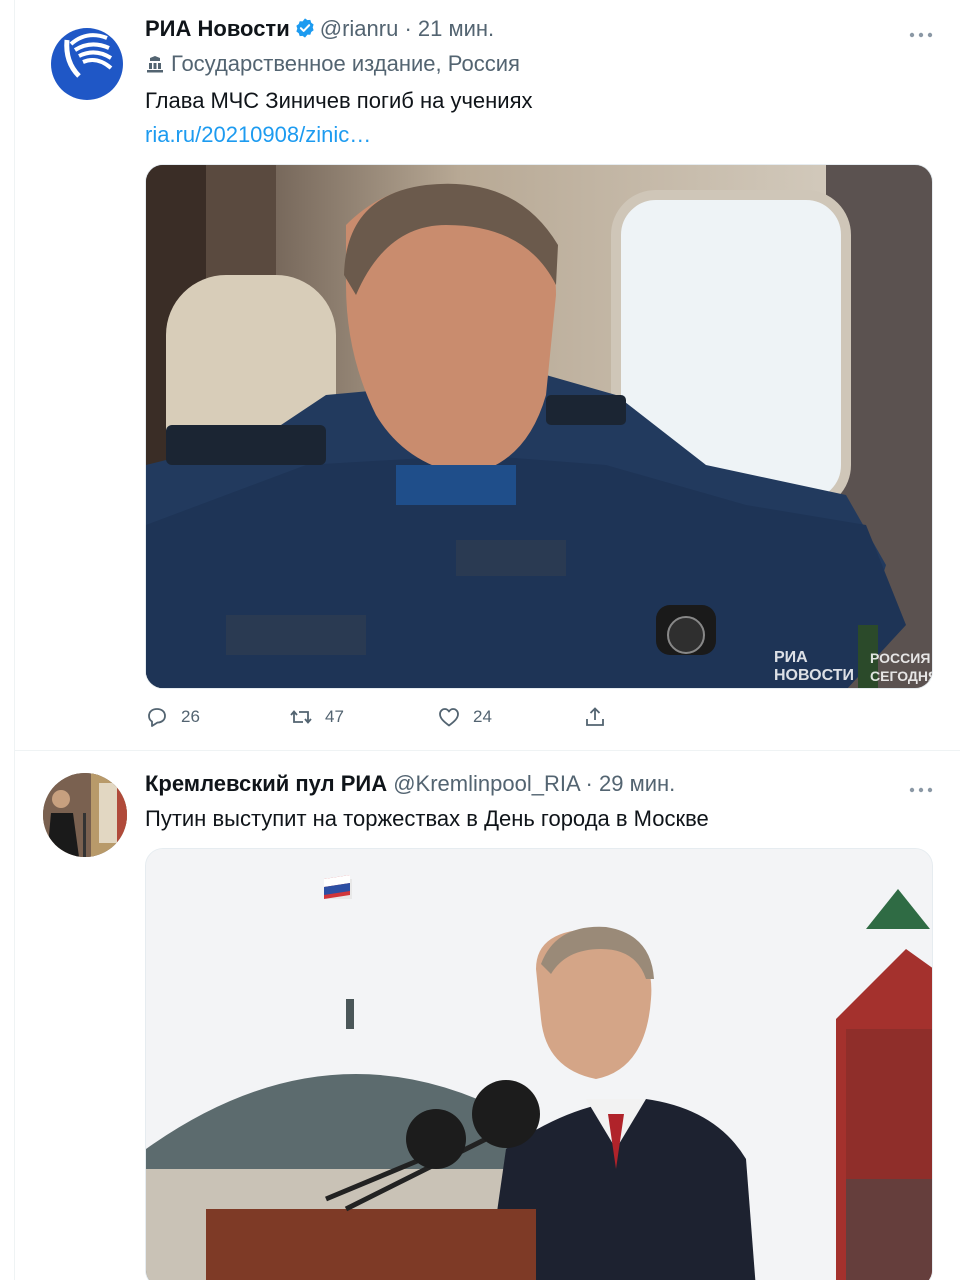  I want to click on tweet-actions: 26 47 24, so click(455, 717).